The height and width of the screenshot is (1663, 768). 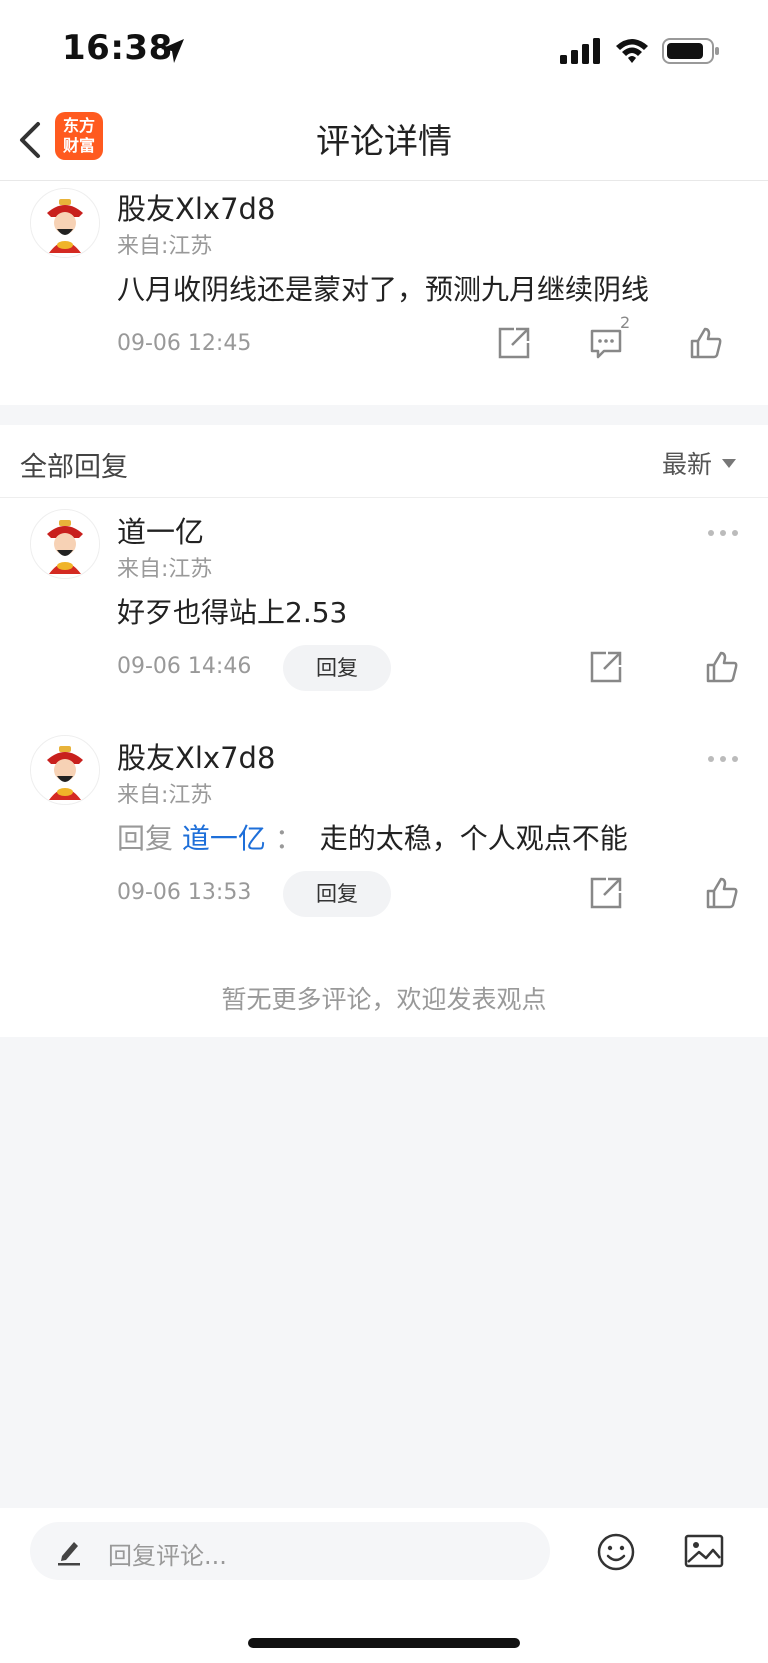 I want to click on replies-title: 全部回复, so click(x=74, y=467).